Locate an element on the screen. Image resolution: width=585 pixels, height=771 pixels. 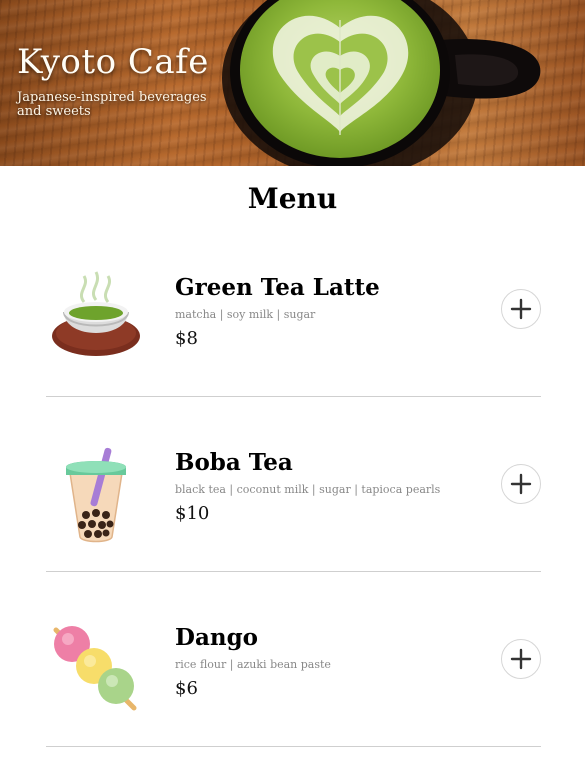
item-name: Green Tea Latte is located at coordinates (277, 287).